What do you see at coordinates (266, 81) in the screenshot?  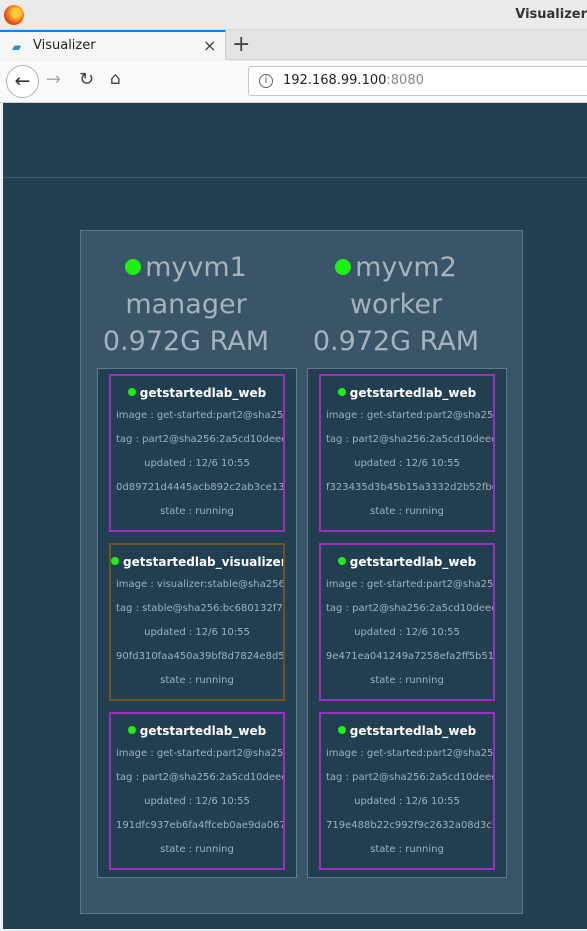 I see `site-info-icon: i` at bounding box center [266, 81].